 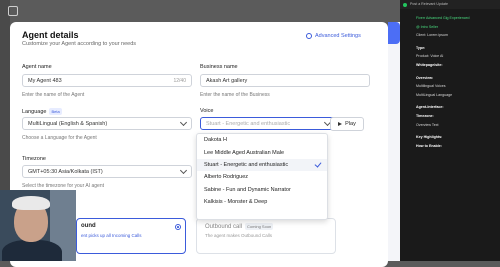 I want to click on sidebar-header: Post a Relevant Update, so click(x=450, y=4).